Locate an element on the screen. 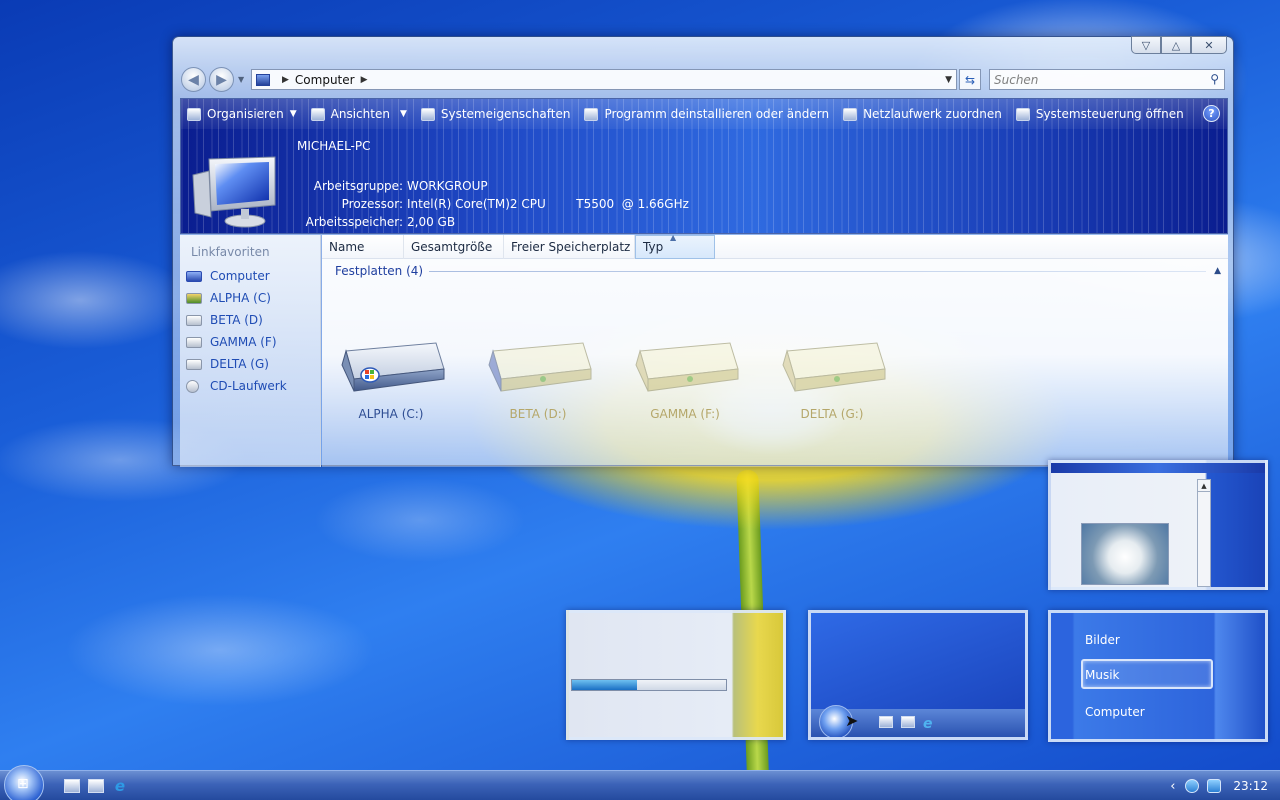 Image resolution: width=1280 pixels, height=800 pixels. preview-banner-strip is located at coordinates (1158, 468).